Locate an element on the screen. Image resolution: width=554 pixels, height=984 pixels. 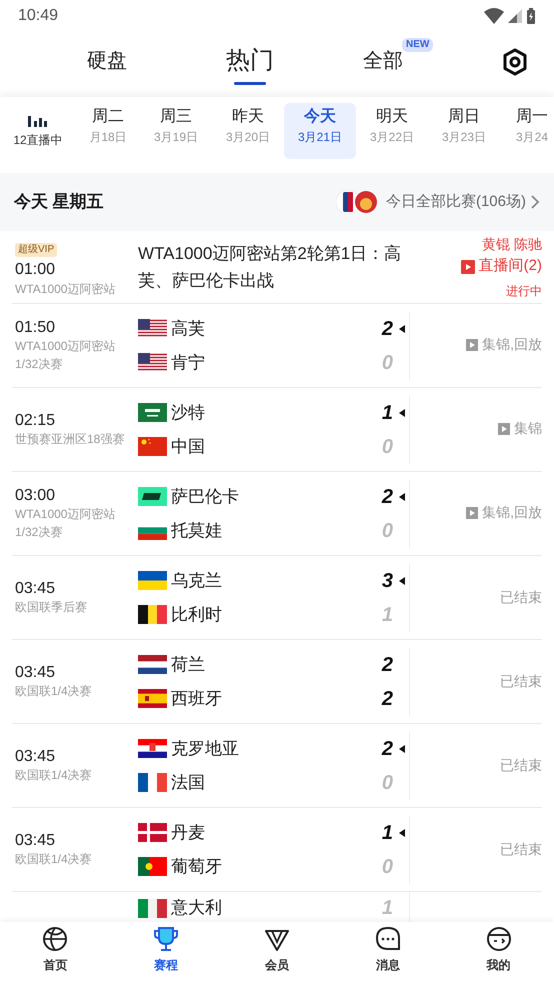
team-name: 意大利 is located at coordinates (197, 908).